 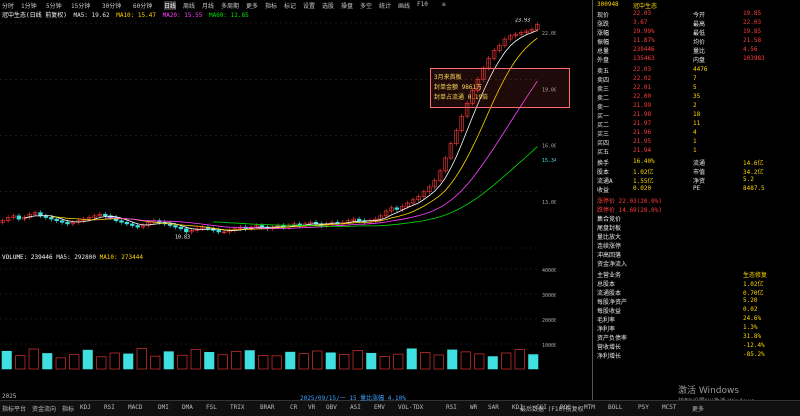 I want to click on finance-row: 净利率 1.3%, so click(x=696, y=328).